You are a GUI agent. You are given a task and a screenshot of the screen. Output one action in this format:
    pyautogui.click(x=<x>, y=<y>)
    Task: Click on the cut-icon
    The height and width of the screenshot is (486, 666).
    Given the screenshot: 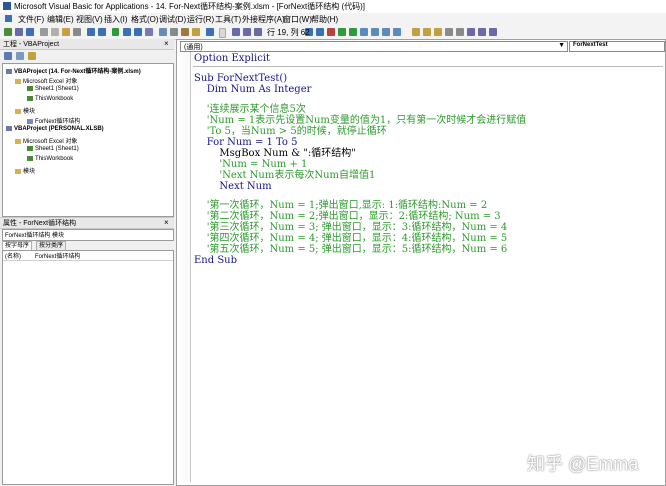 What is the action you would take?
    pyautogui.click(x=44, y=32)
    